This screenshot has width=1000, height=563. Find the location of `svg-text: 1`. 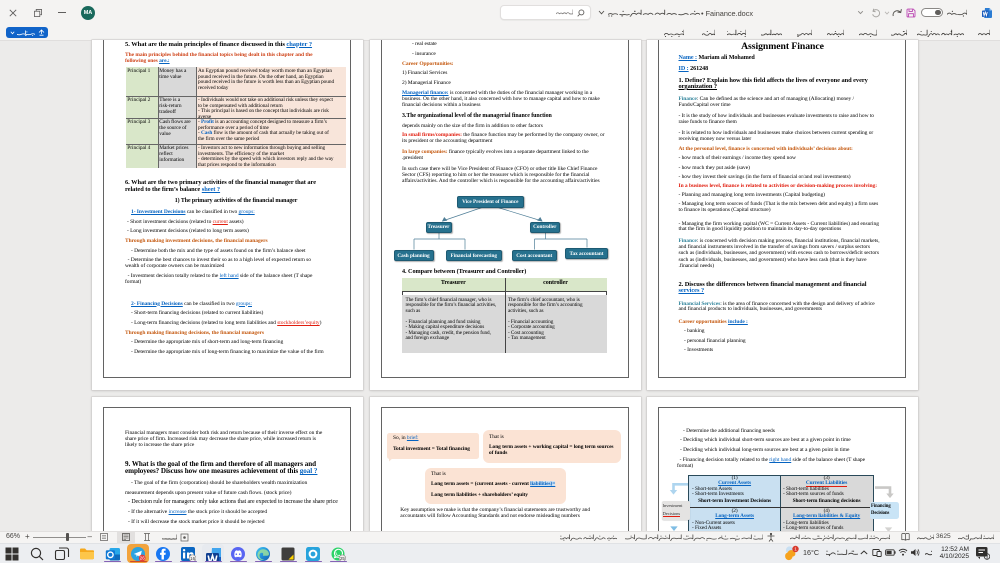

svg-text: 1 is located at coordinates (795, 549).